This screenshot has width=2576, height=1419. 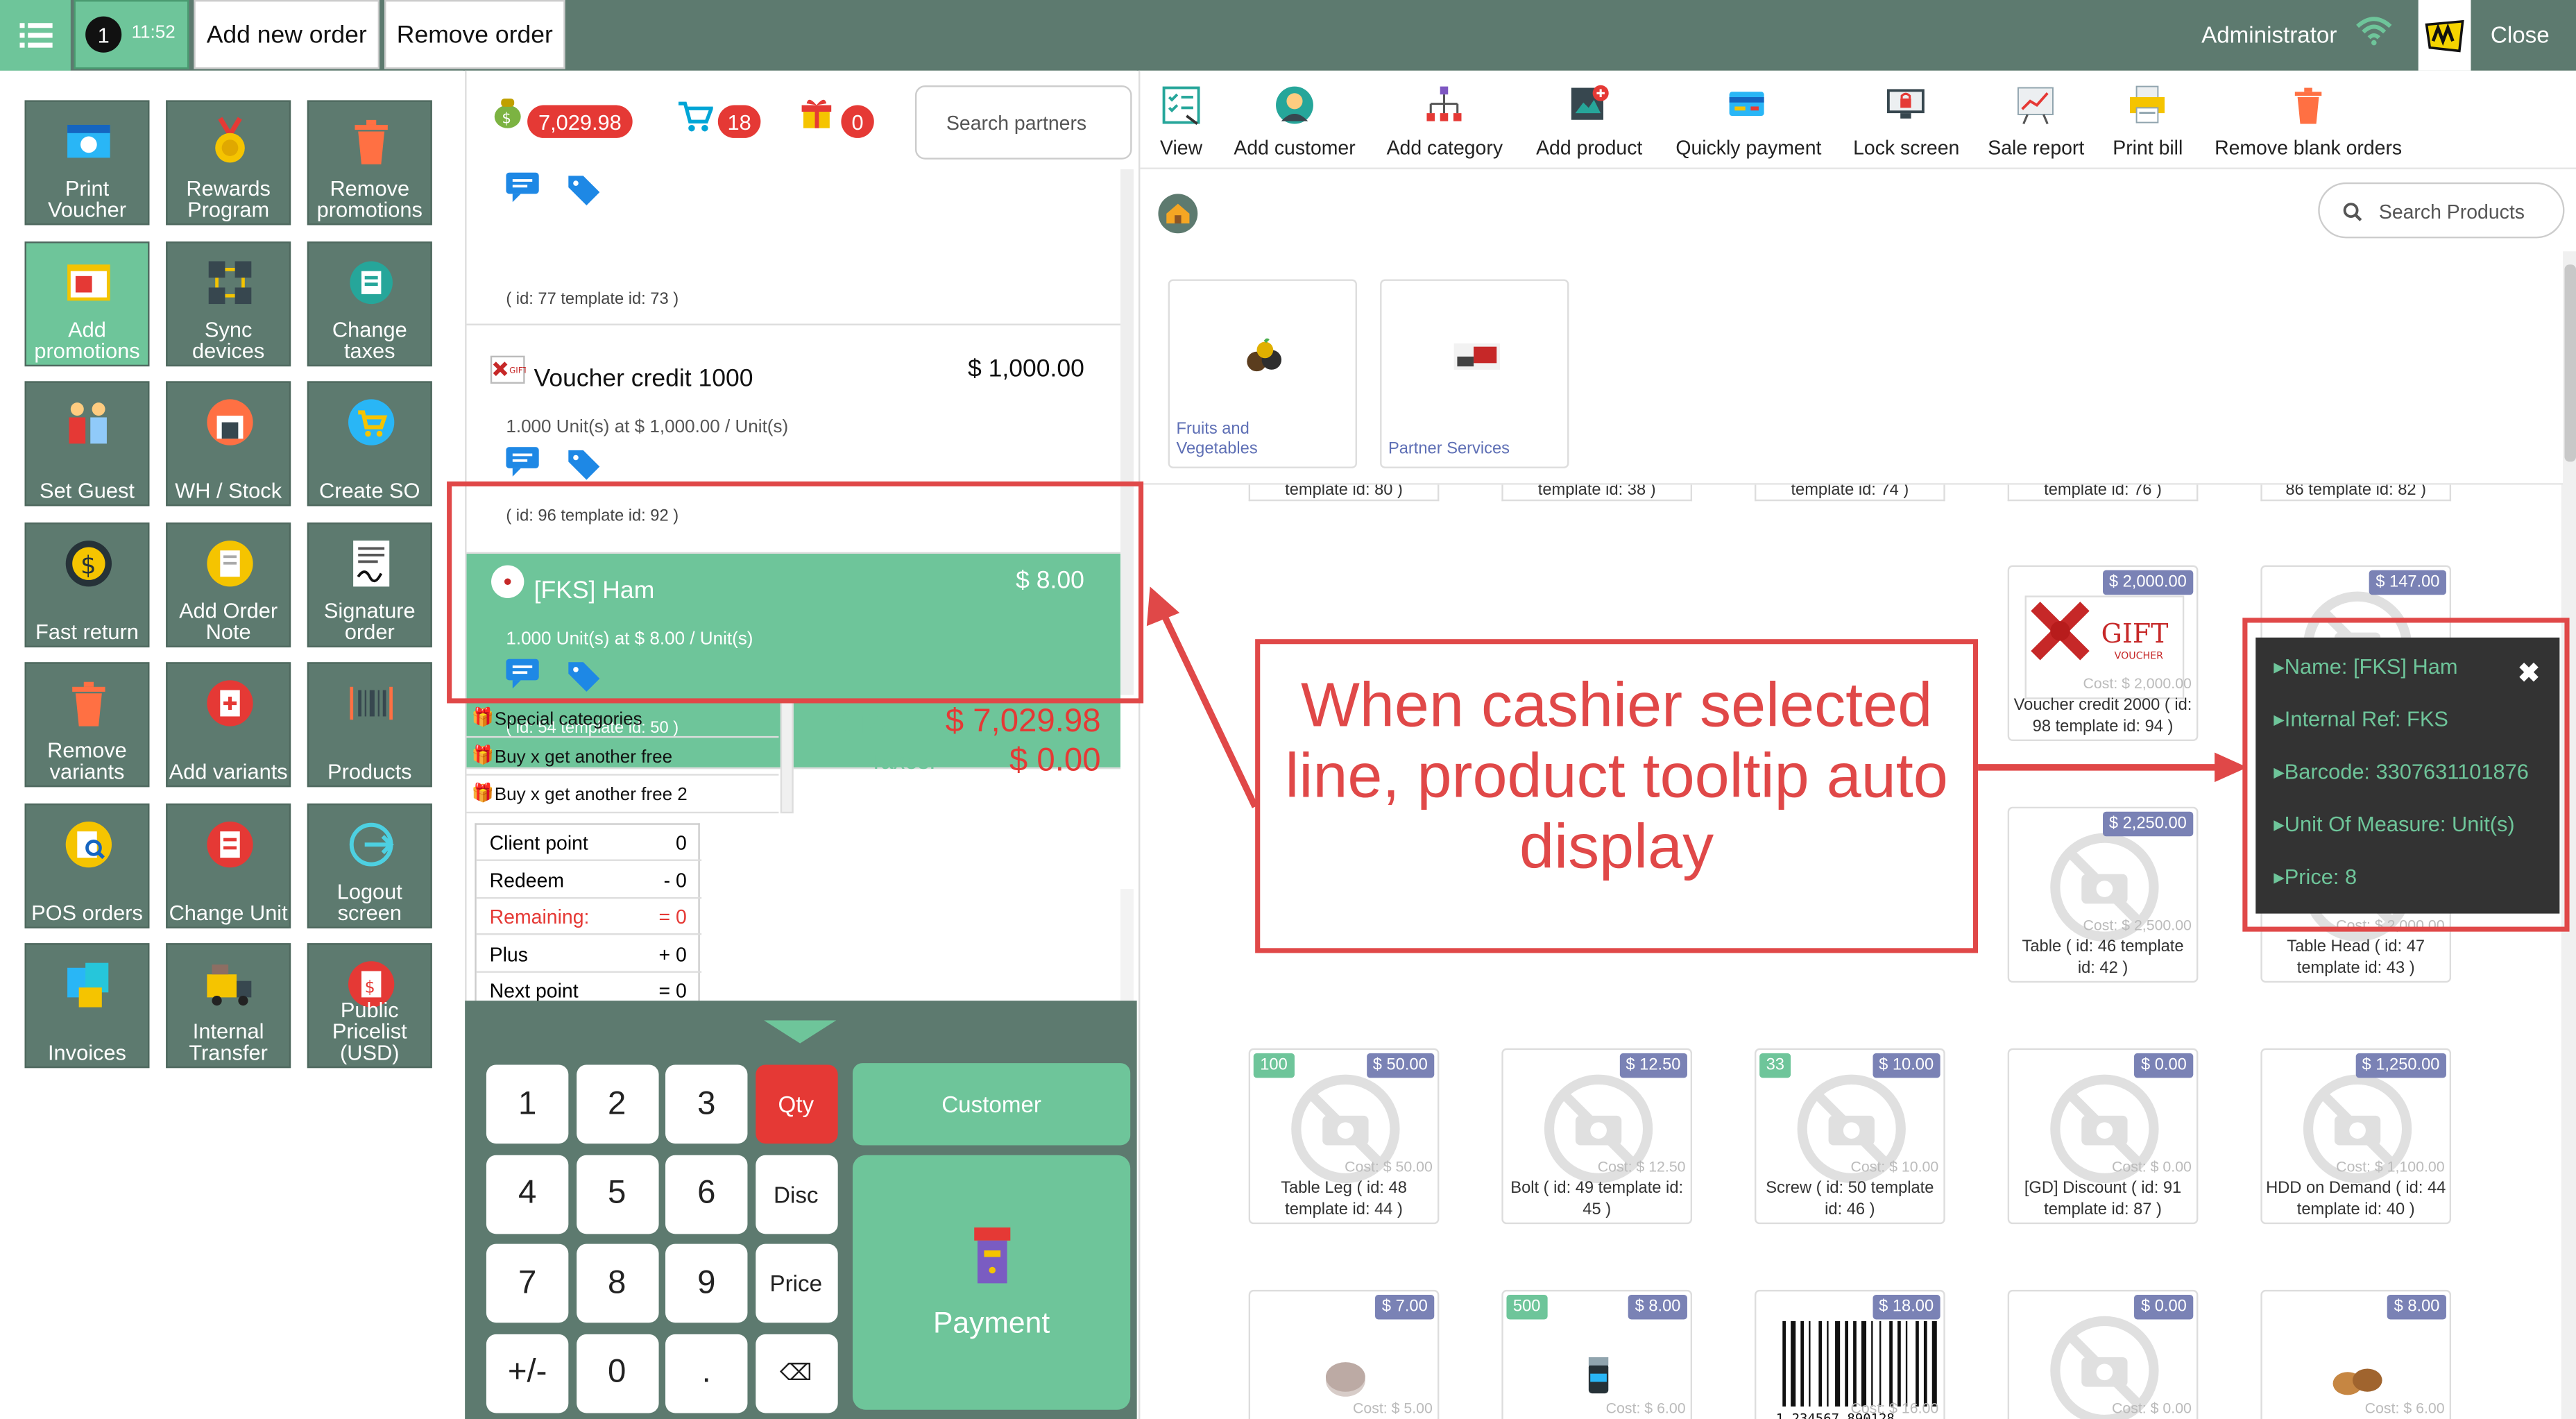 I want to click on product-card: $ 7.00Cost: $ 5.00French cheese, so click(x=1344, y=1354).